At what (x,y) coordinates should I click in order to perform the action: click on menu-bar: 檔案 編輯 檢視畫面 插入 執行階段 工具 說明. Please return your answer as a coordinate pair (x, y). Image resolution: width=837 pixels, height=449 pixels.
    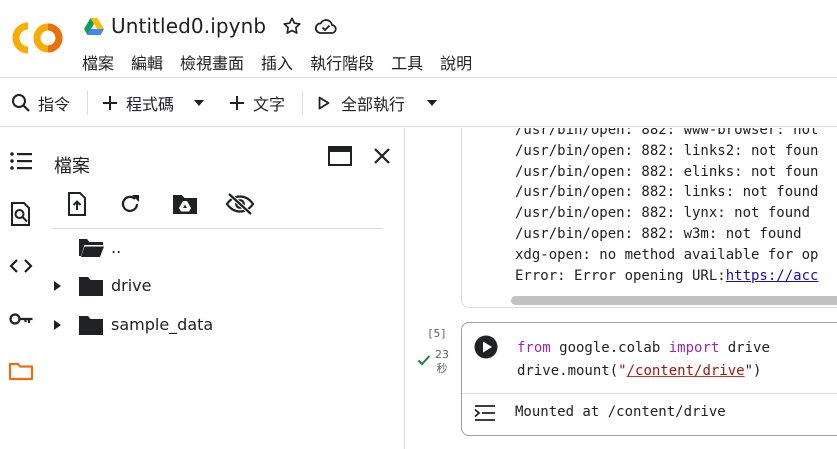
    Looking at the image, I should click on (285, 62).